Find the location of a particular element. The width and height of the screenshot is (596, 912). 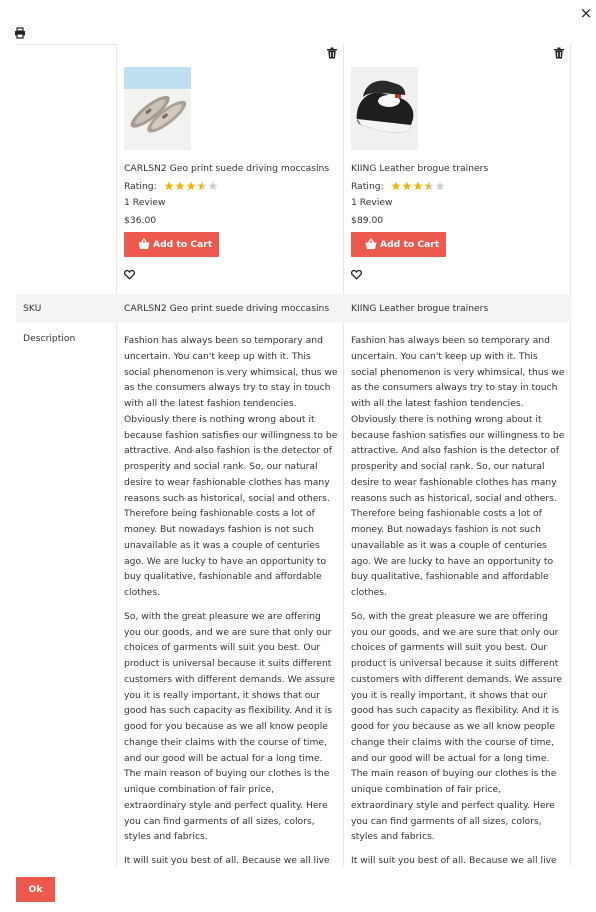

close-icon: × is located at coordinates (586, 13).